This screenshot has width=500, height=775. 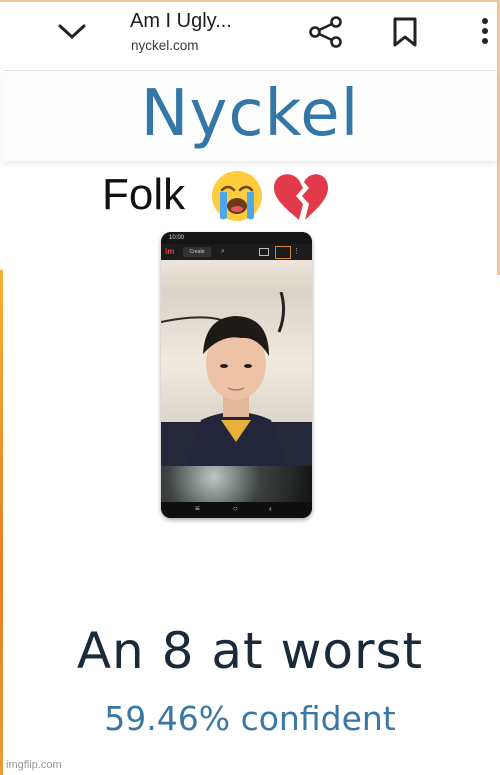 I want to click on nyckel-logo: Nyckel, so click(x=250, y=114).